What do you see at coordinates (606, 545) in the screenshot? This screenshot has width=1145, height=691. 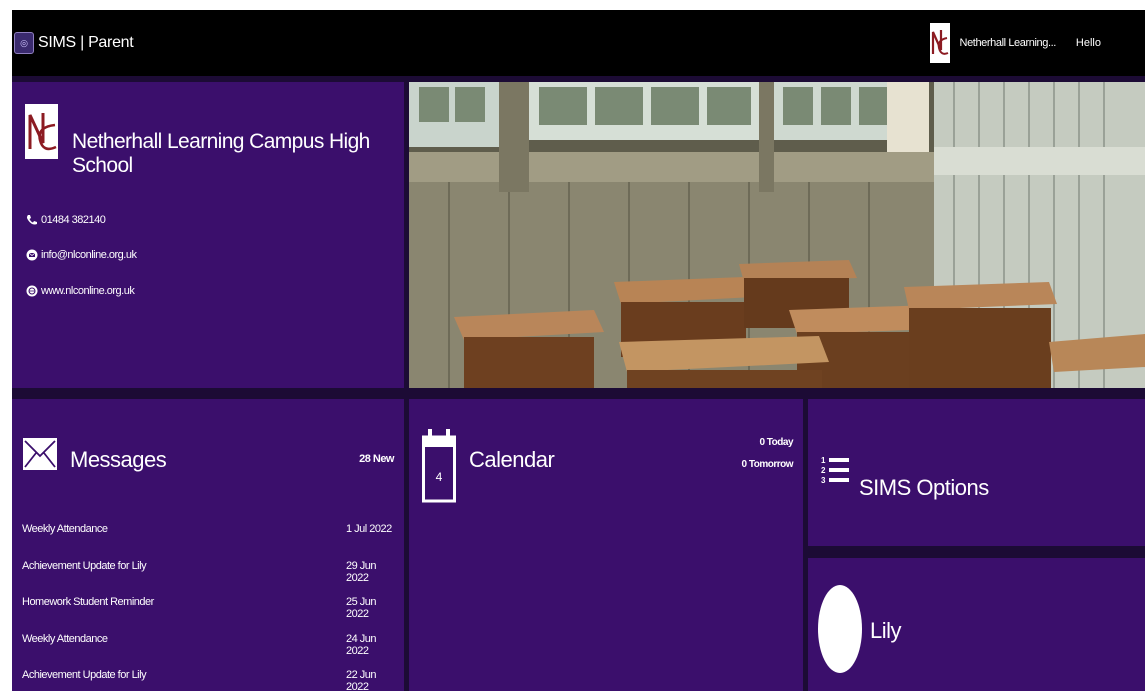 I see `calendar-tile: 4 Calendar 0 Today 0 Tomorrow` at bounding box center [606, 545].